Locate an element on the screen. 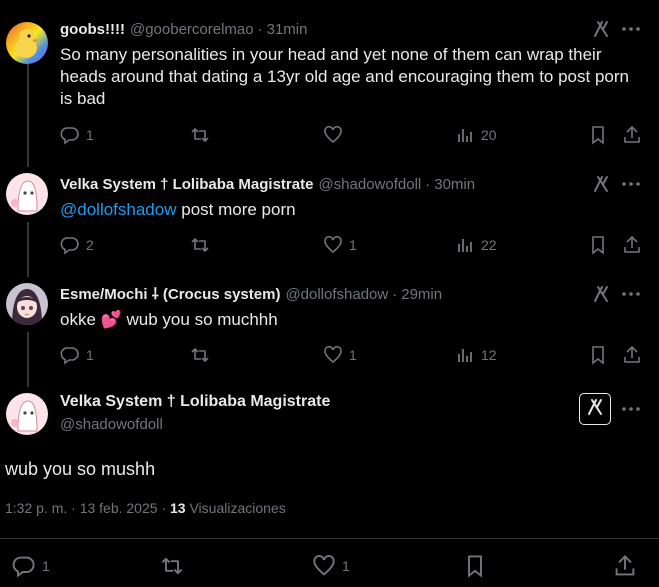  reply-count: 2 is located at coordinates (90, 245).